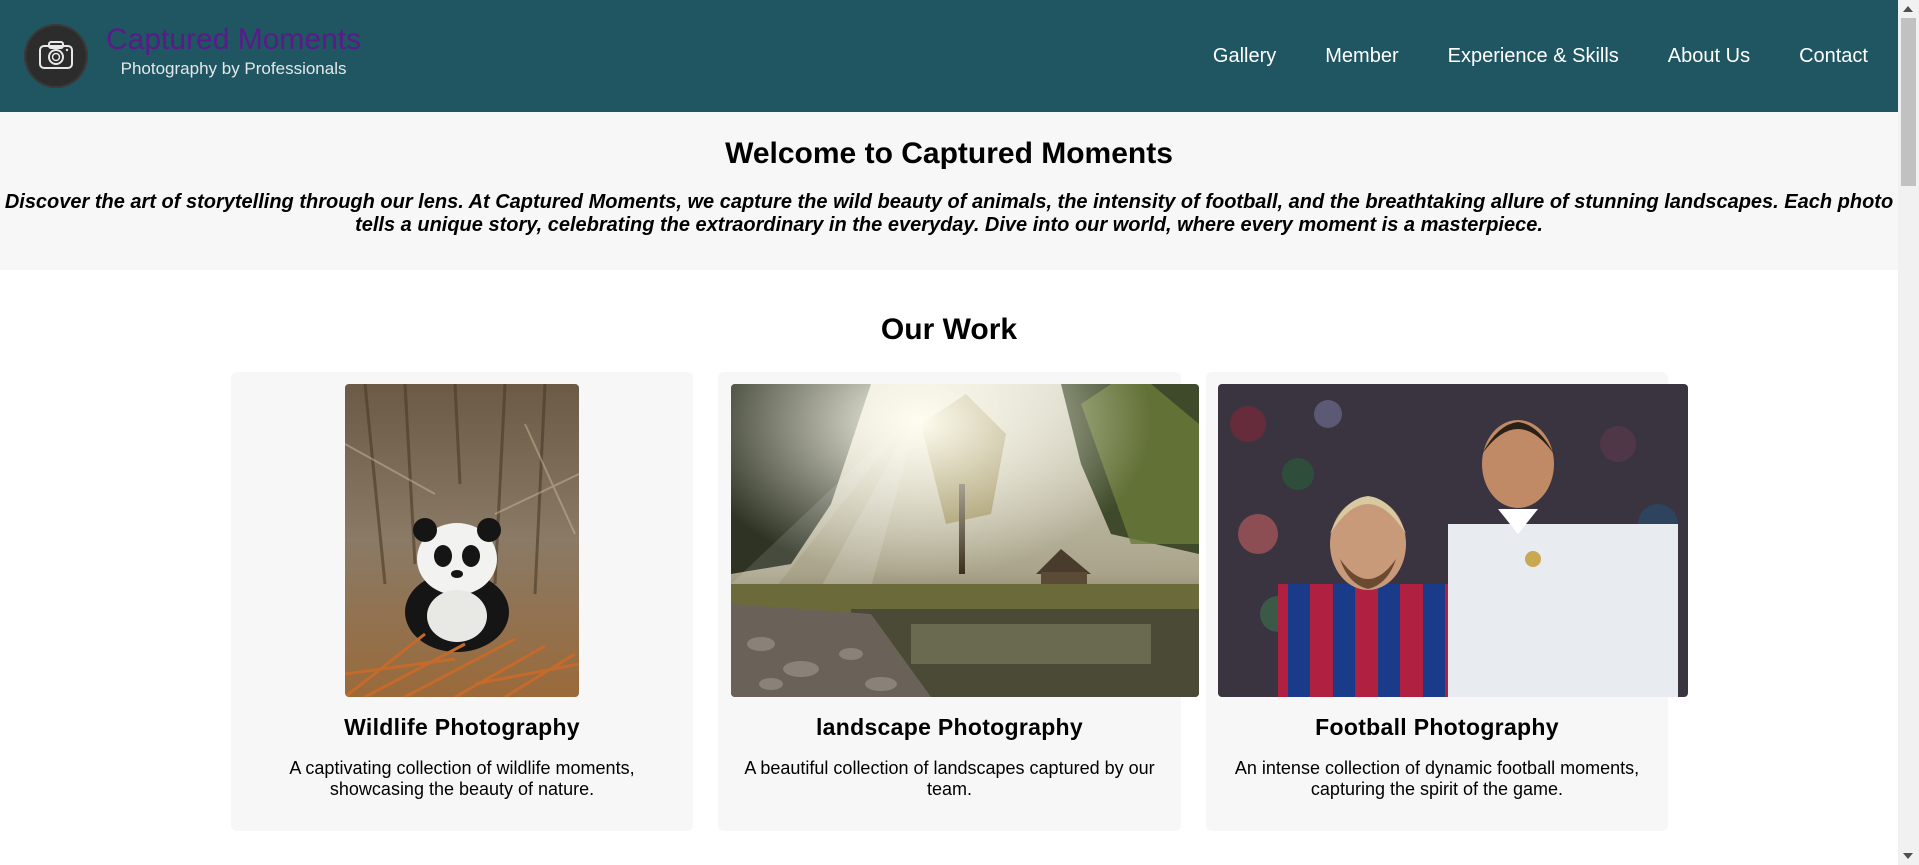  Describe the element at coordinates (1361, 56) in the screenshot. I see `nav-link-member: Member` at that location.